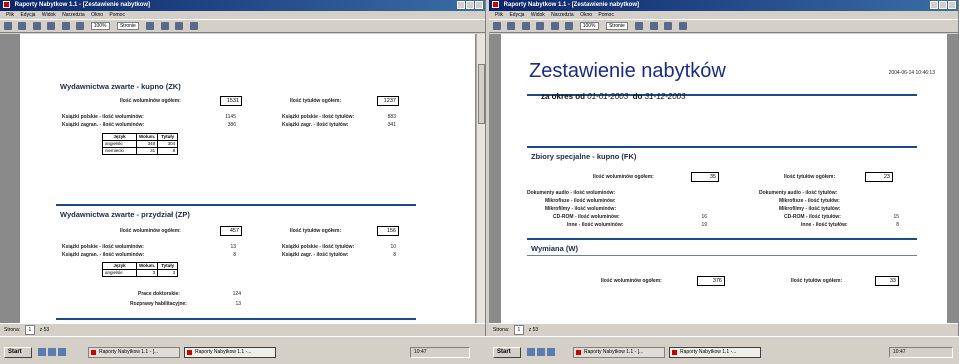  I want to click on table-row: angielski 348 304, so click(140, 144).